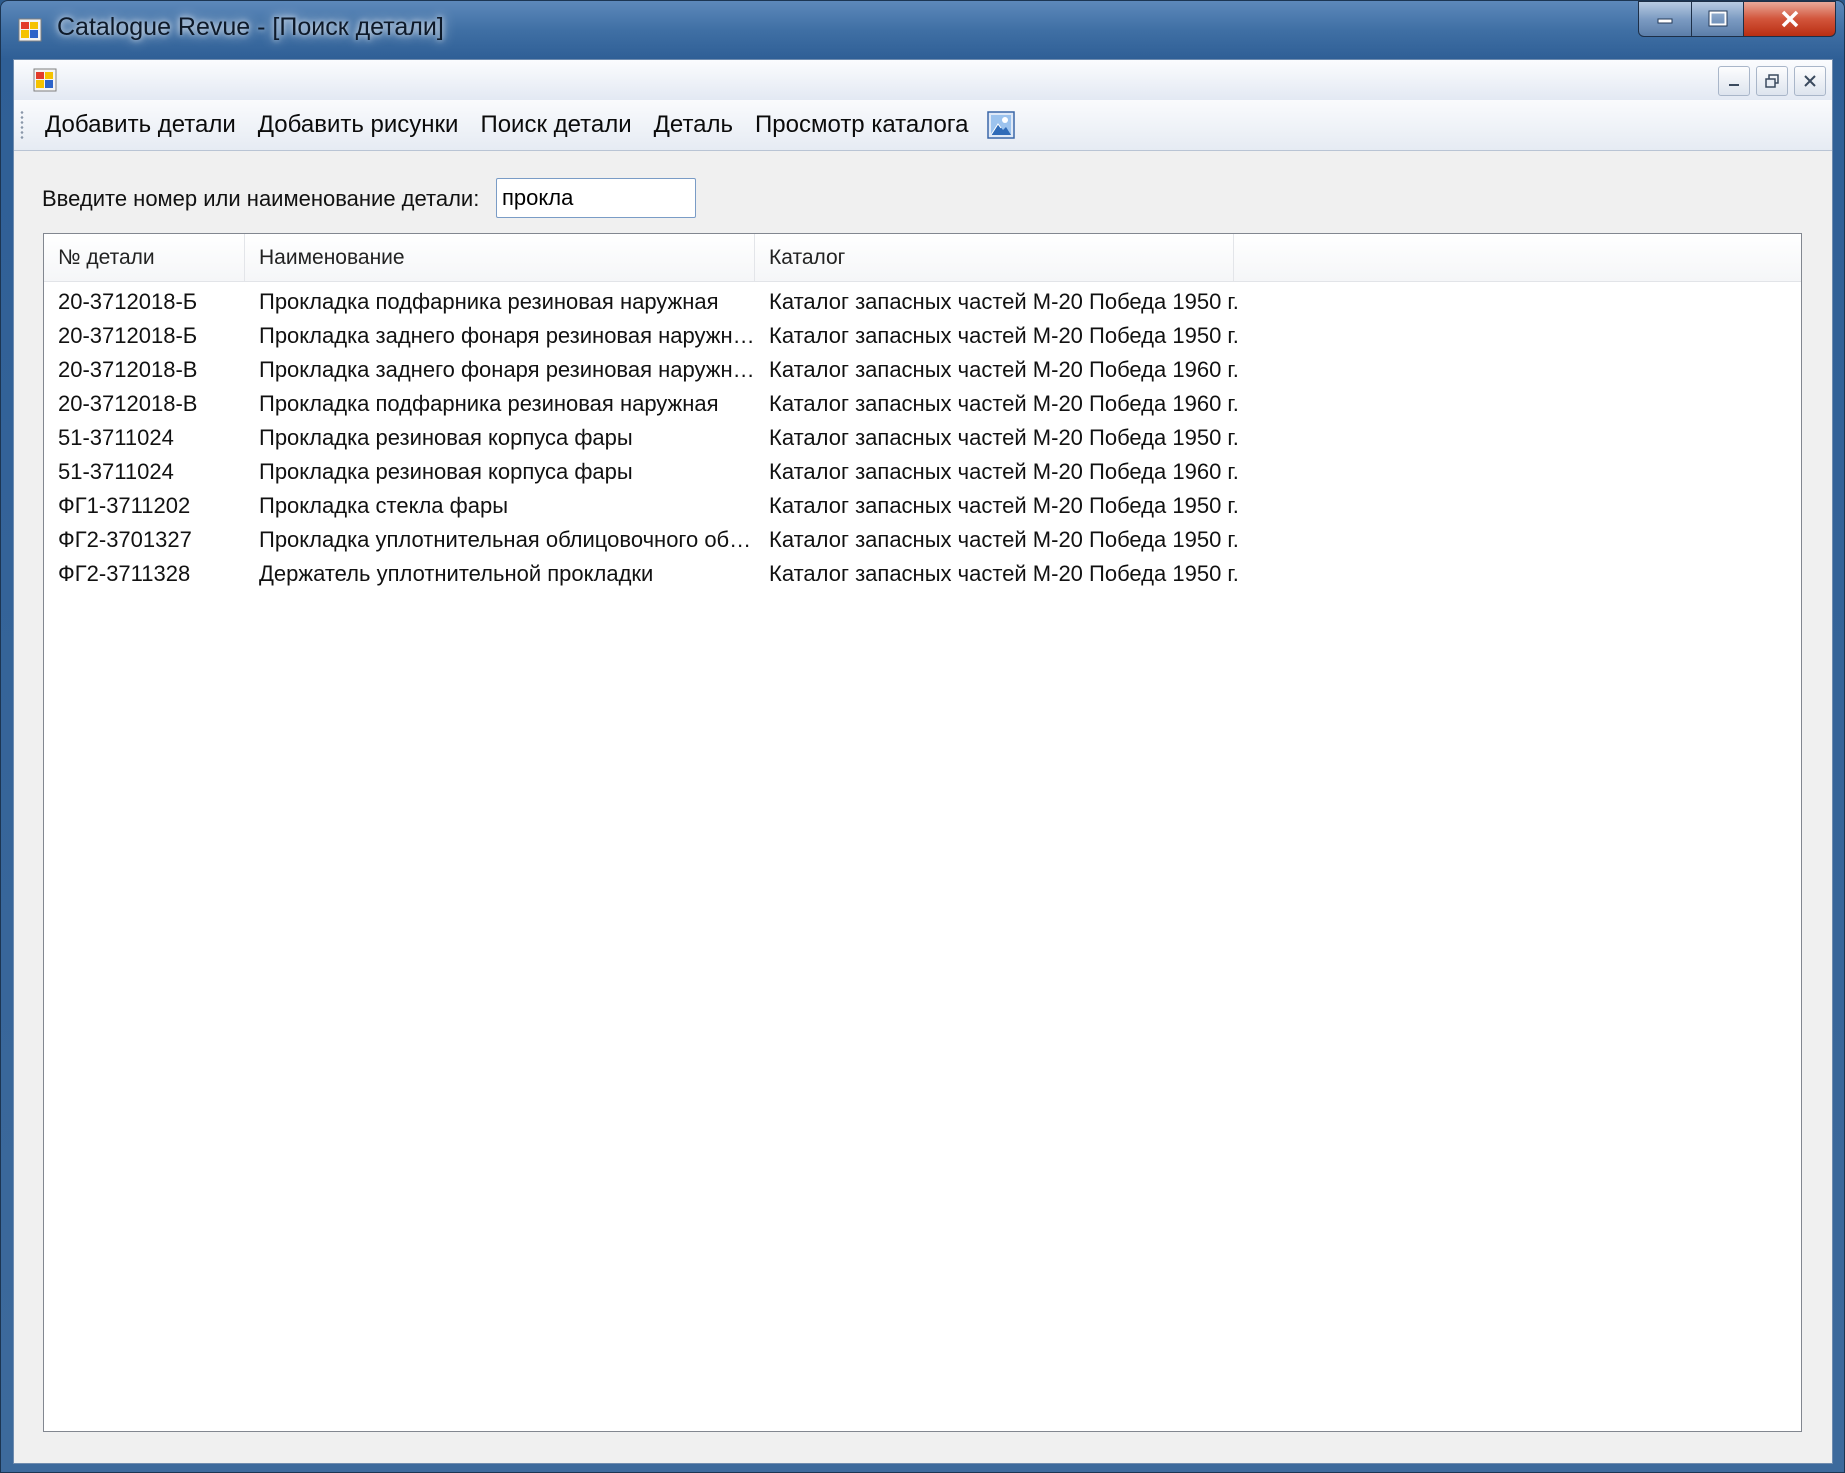  What do you see at coordinates (456, 573) in the screenshot?
I see `cell-name: Держатель уплотнительной прокладки` at bounding box center [456, 573].